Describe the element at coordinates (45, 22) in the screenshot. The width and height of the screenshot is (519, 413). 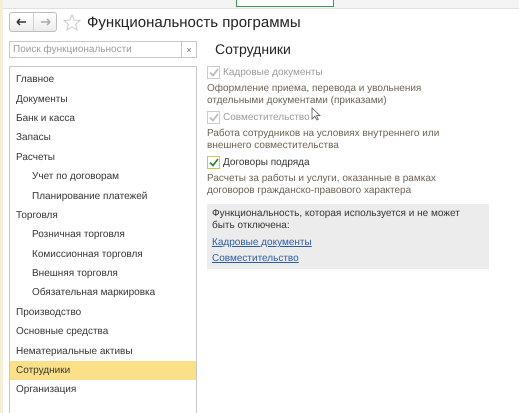
I see `forward-arrow-icon` at that location.